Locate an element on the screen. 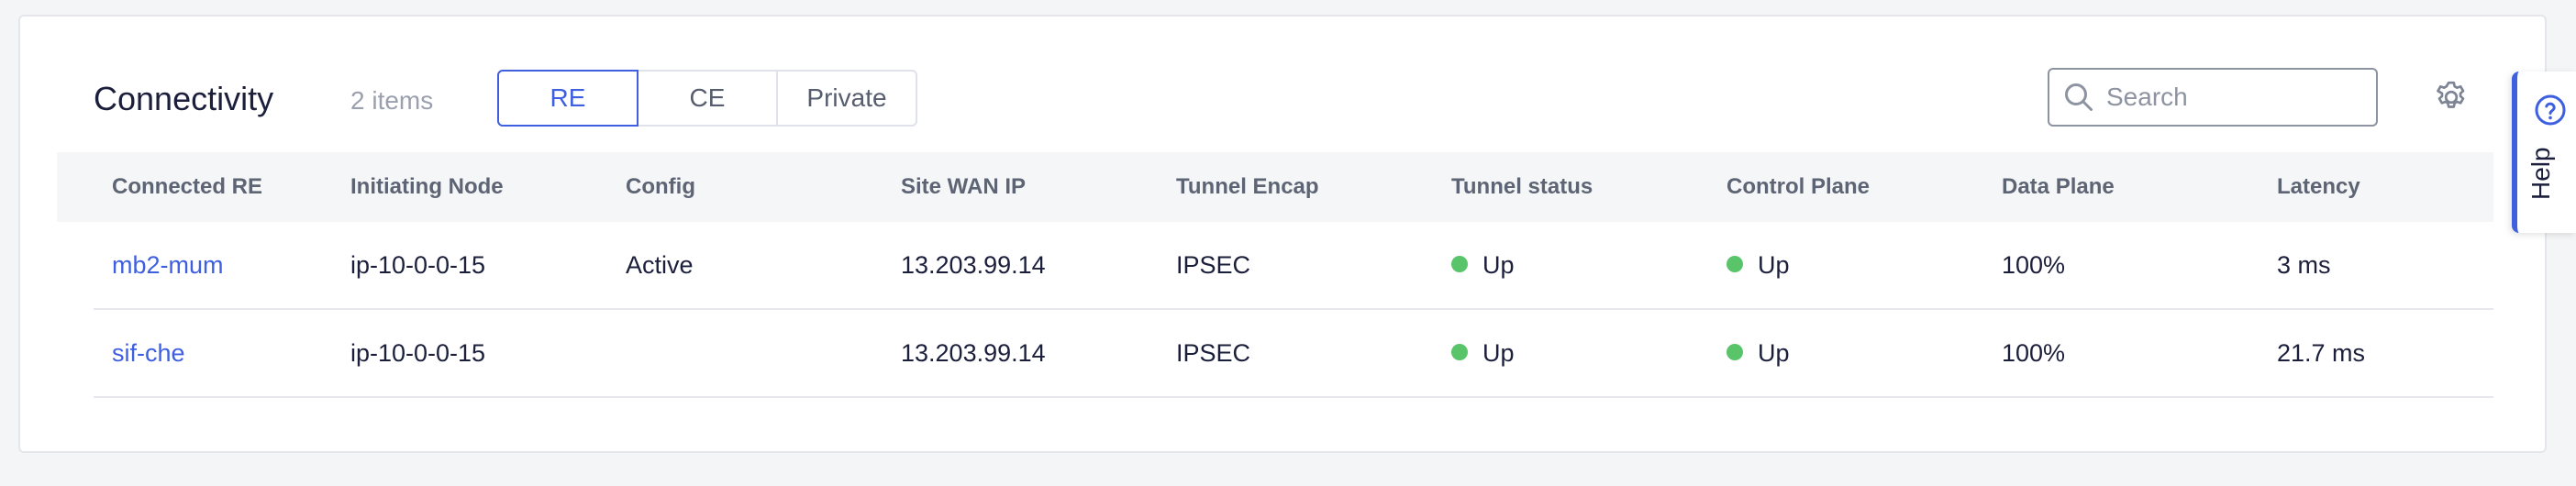 The image size is (2576, 486). column-header: Site WAN IP is located at coordinates (964, 187).